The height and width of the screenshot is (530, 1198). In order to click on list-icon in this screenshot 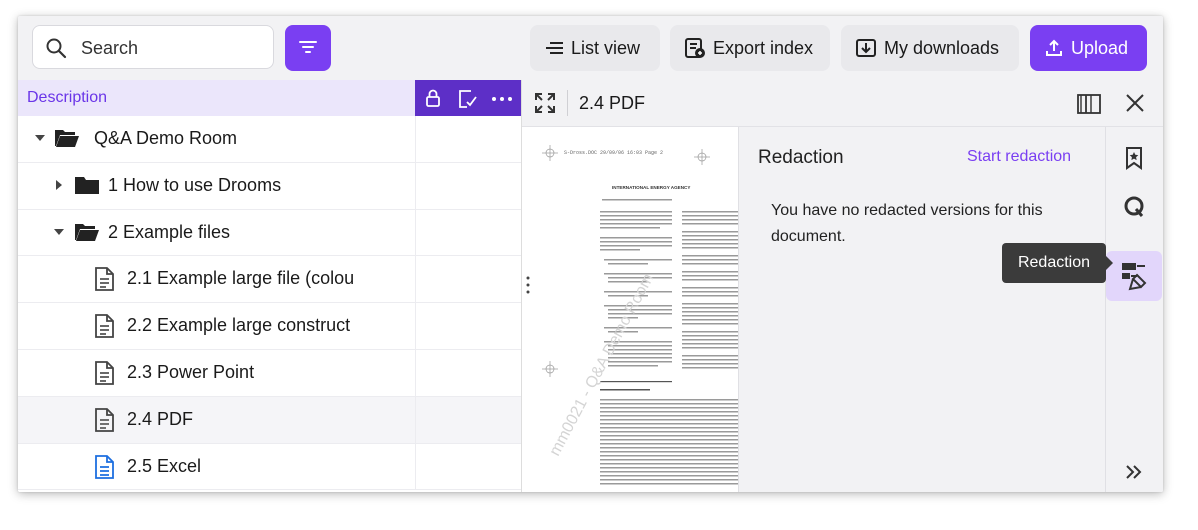, I will do `click(554, 48)`.